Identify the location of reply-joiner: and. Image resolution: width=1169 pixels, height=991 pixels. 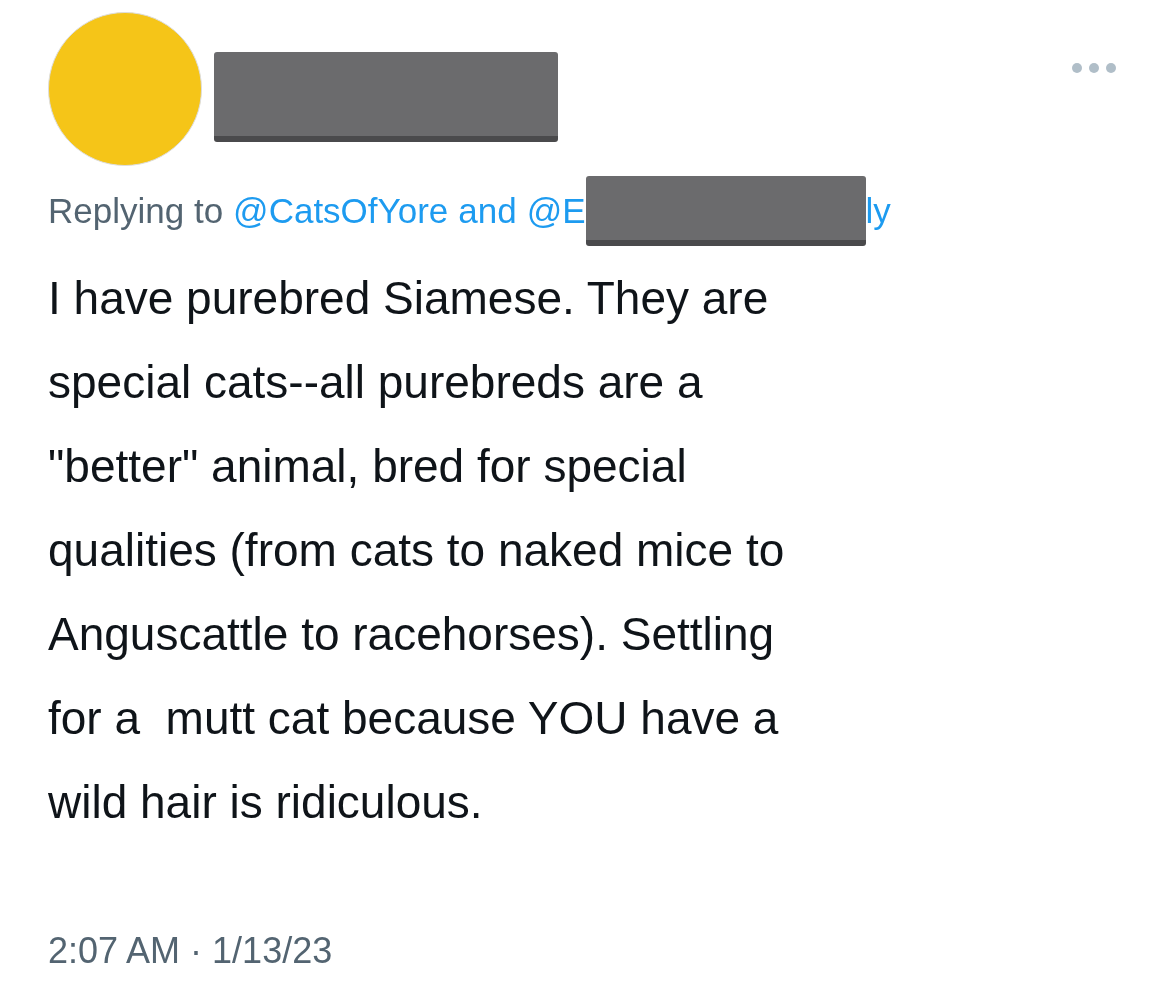
(487, 210).